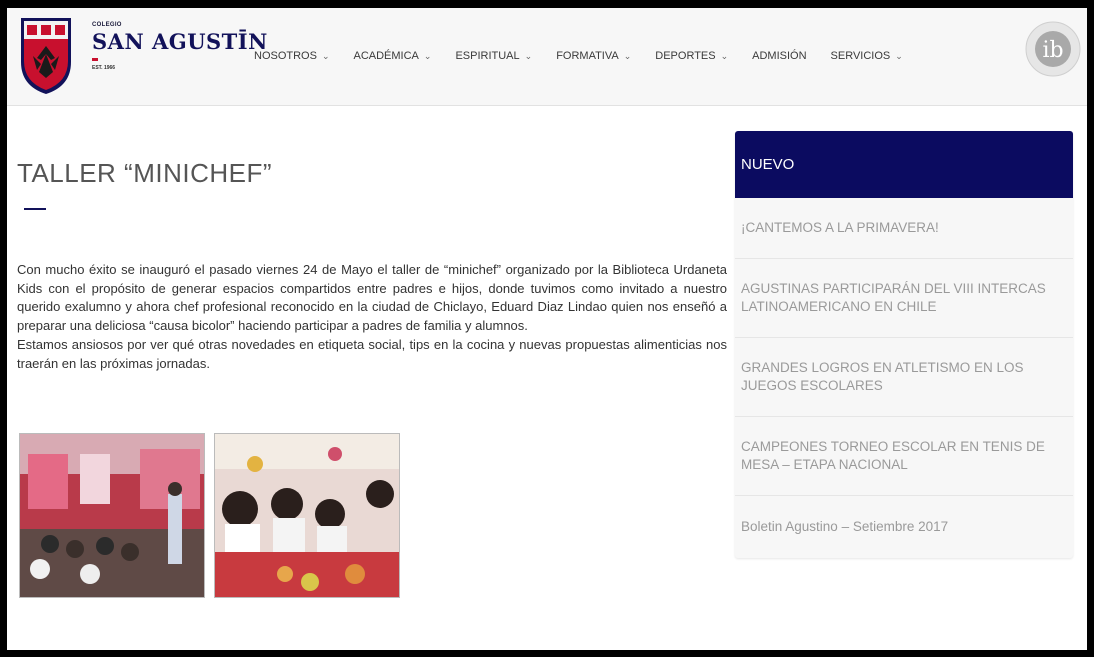  What do you see at coordinates (107, 25) in the screenshot?
I see `brand-small-text: COLEGIO` at bounding box center [107, 25].